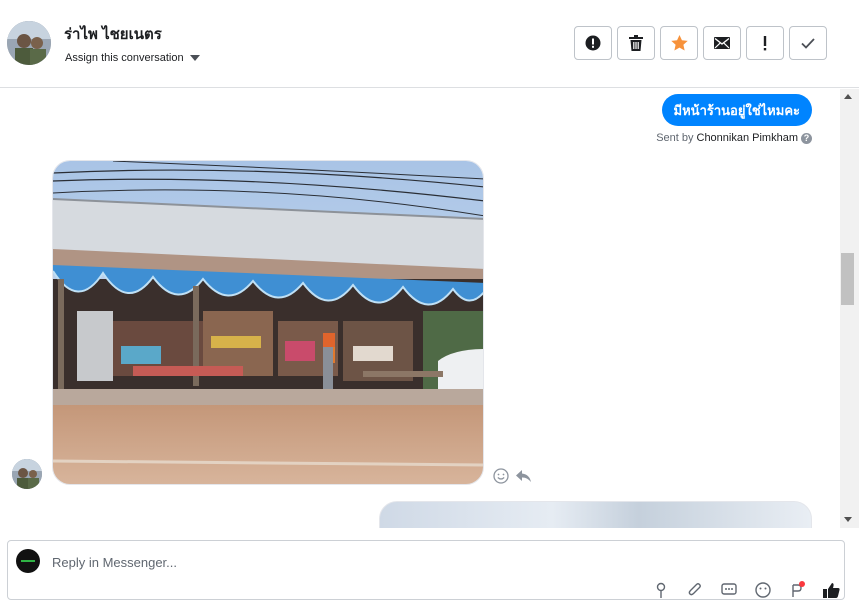 This screenshot has height=600, width=859. I want to click on thread-scrollbar, so click(849, 308).